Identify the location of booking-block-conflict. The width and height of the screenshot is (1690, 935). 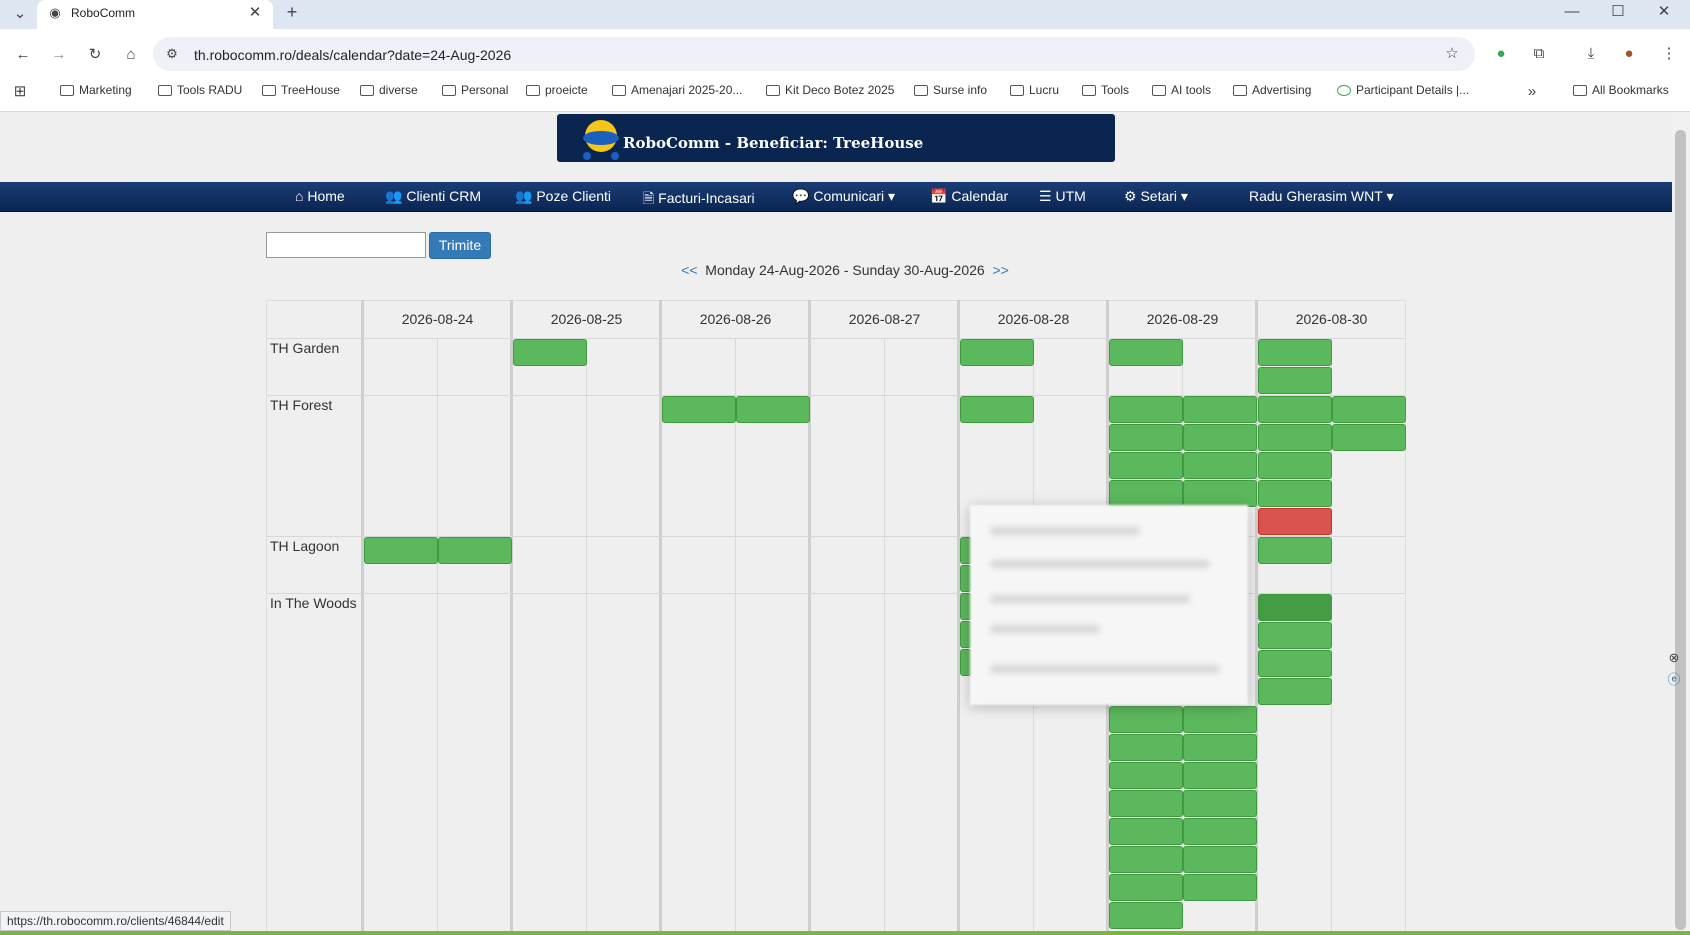
(1295, 521).